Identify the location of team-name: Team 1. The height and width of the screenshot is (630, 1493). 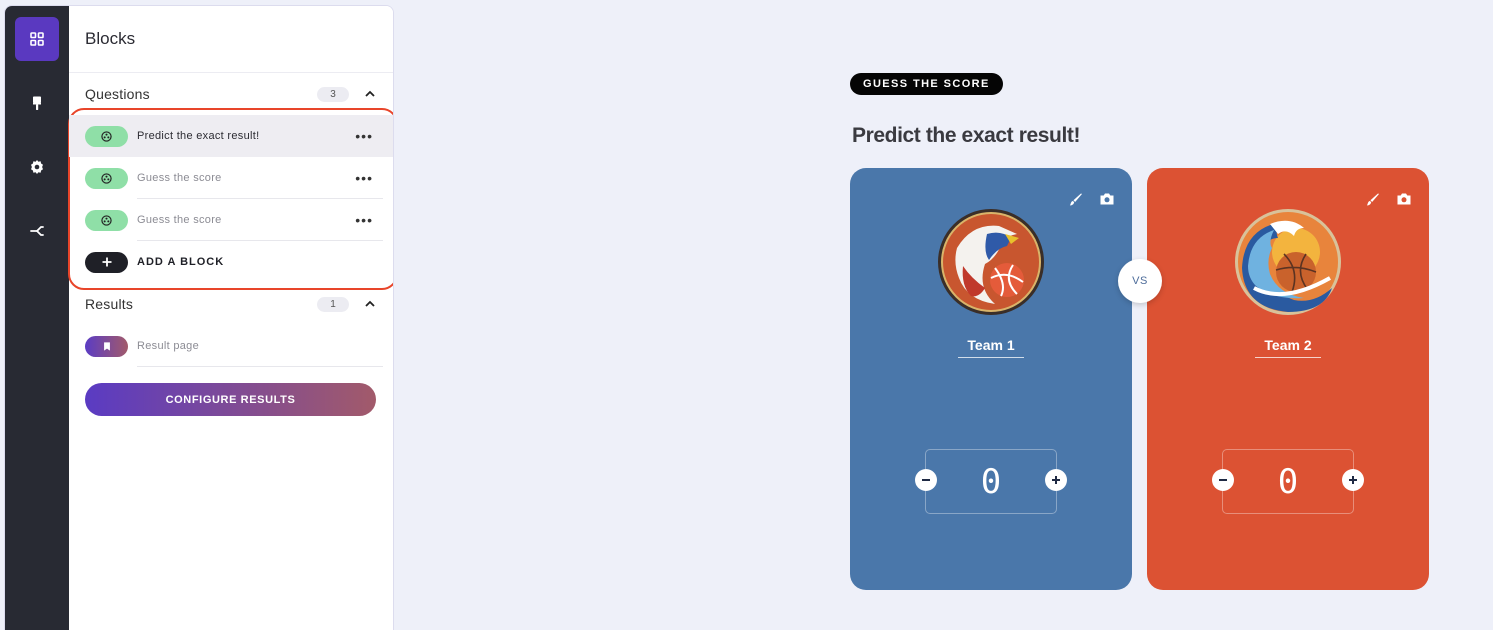
(991, 347).